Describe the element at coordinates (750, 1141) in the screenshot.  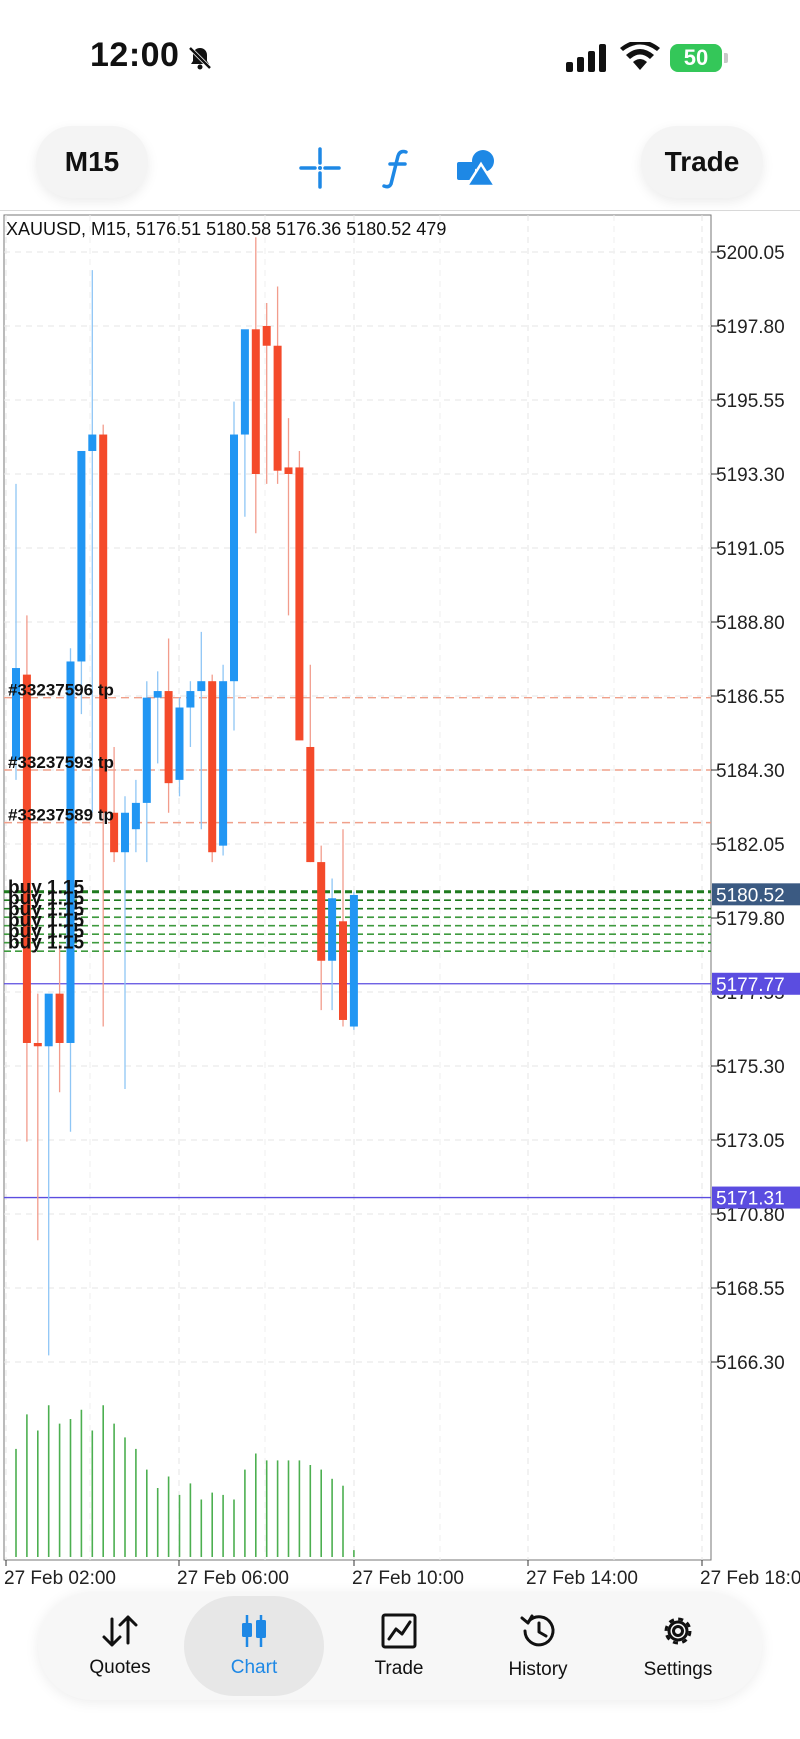
I see `price-axis-label: 5173.05` at that location.